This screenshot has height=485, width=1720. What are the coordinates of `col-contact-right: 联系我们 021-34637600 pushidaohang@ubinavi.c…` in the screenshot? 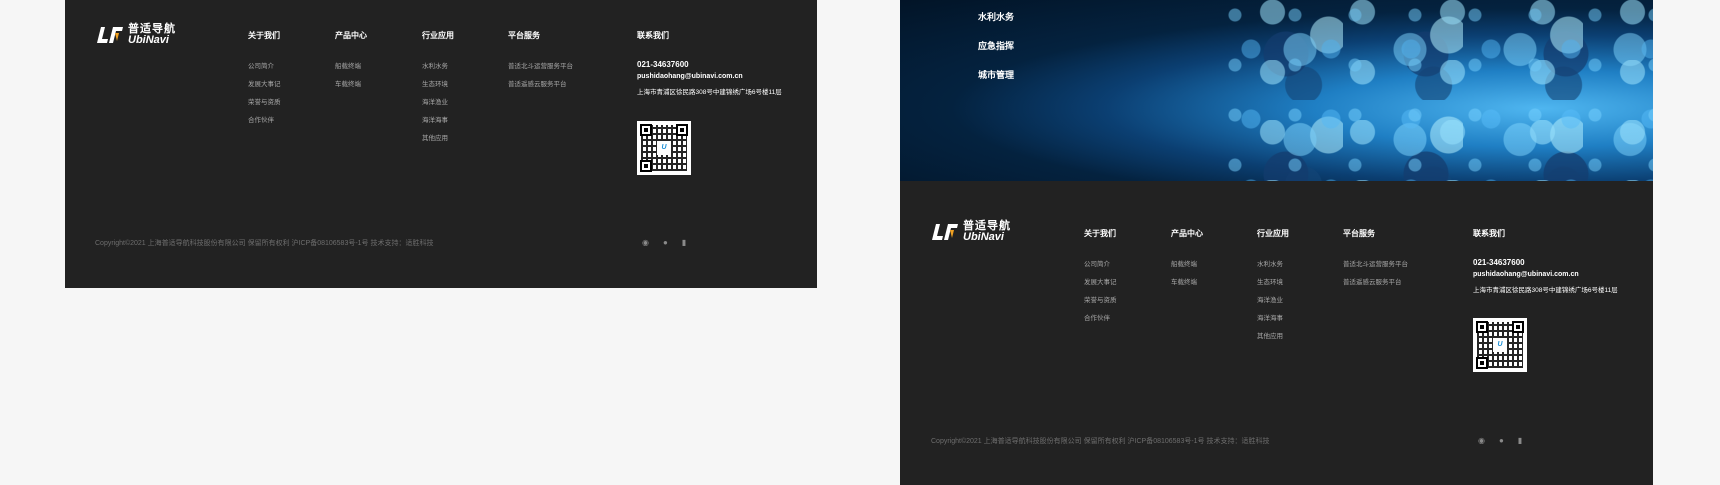 It's located at (1545, 261).